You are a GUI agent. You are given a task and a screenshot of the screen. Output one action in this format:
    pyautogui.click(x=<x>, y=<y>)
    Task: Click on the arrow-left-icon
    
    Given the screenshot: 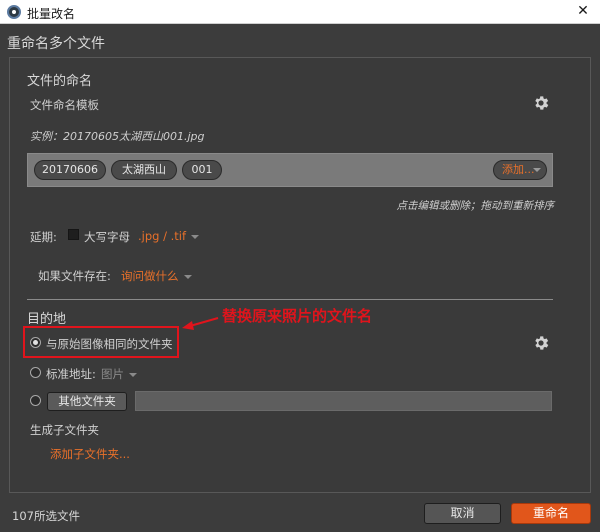 What is the action you would take?
    pyautogui.click(x=200, y=323)
    